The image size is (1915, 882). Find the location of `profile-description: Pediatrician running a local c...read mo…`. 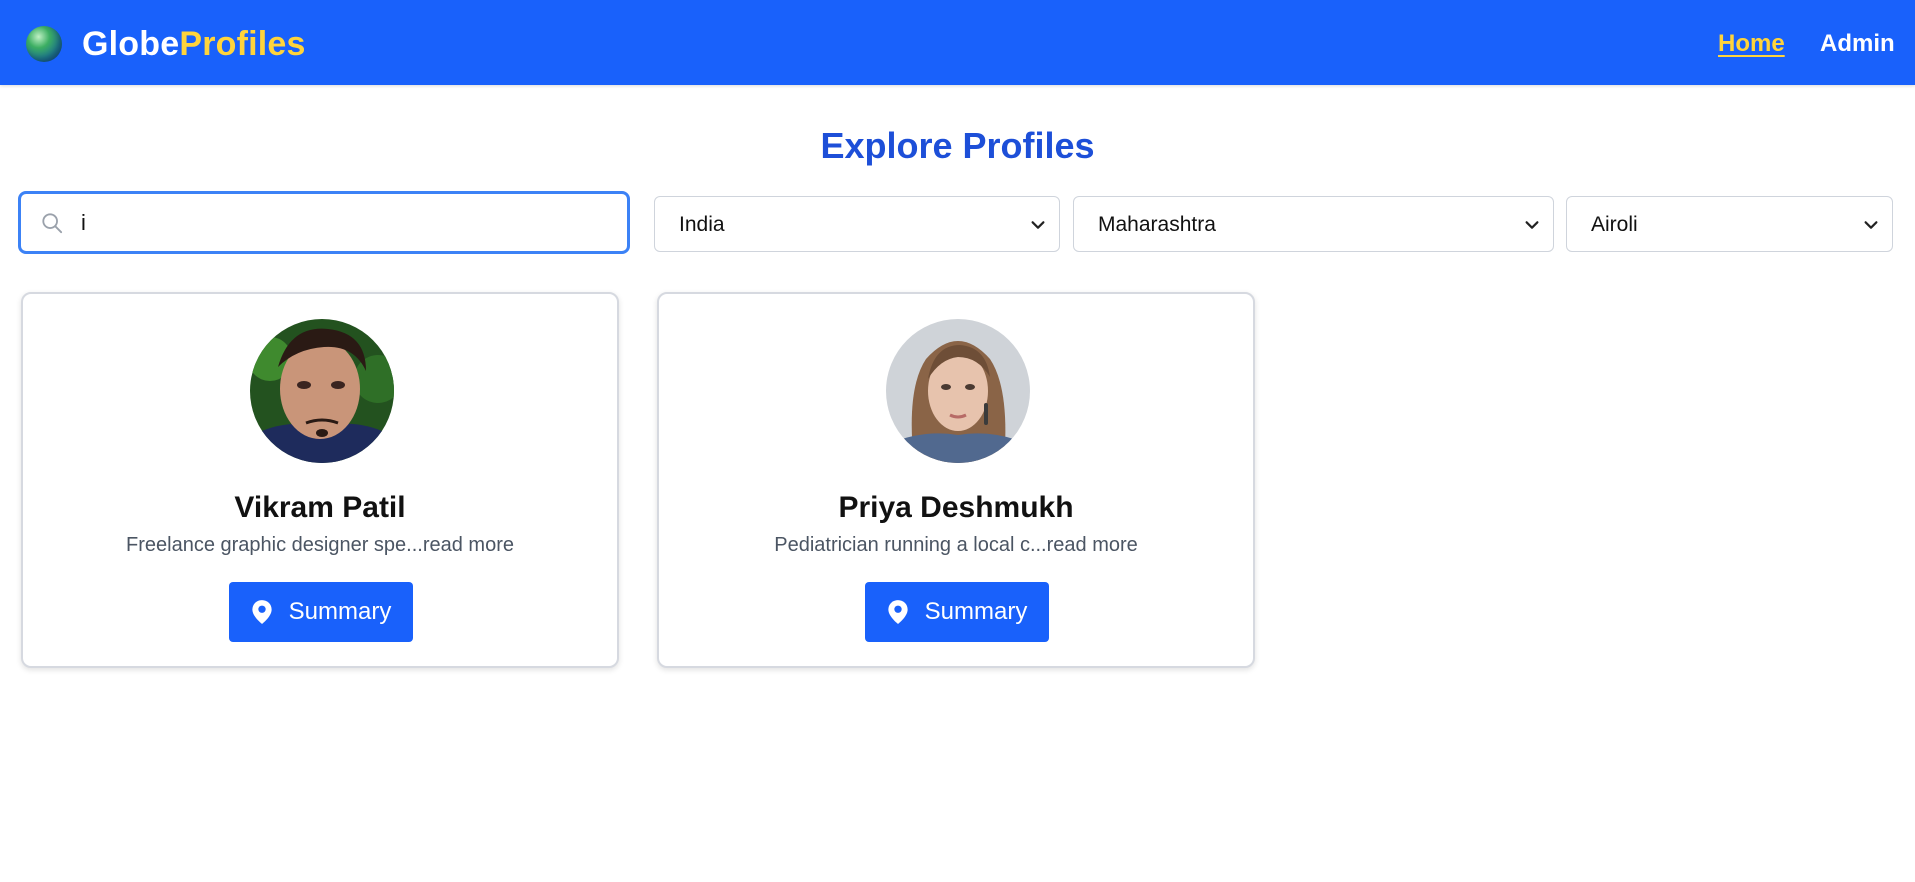

profile-description: Pediatrician running a local c...read mo… is located at coordinates (956, 545).